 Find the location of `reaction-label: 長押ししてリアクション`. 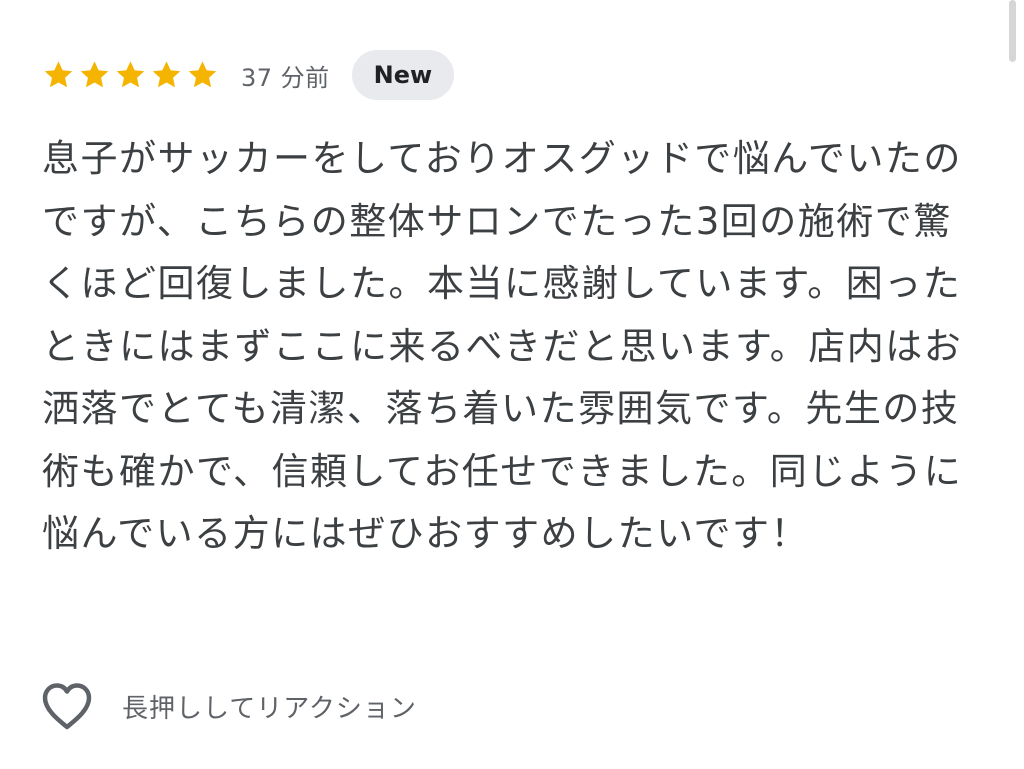

reaction-label: 長押ししてリアクション is located at coordinates (269, 708).